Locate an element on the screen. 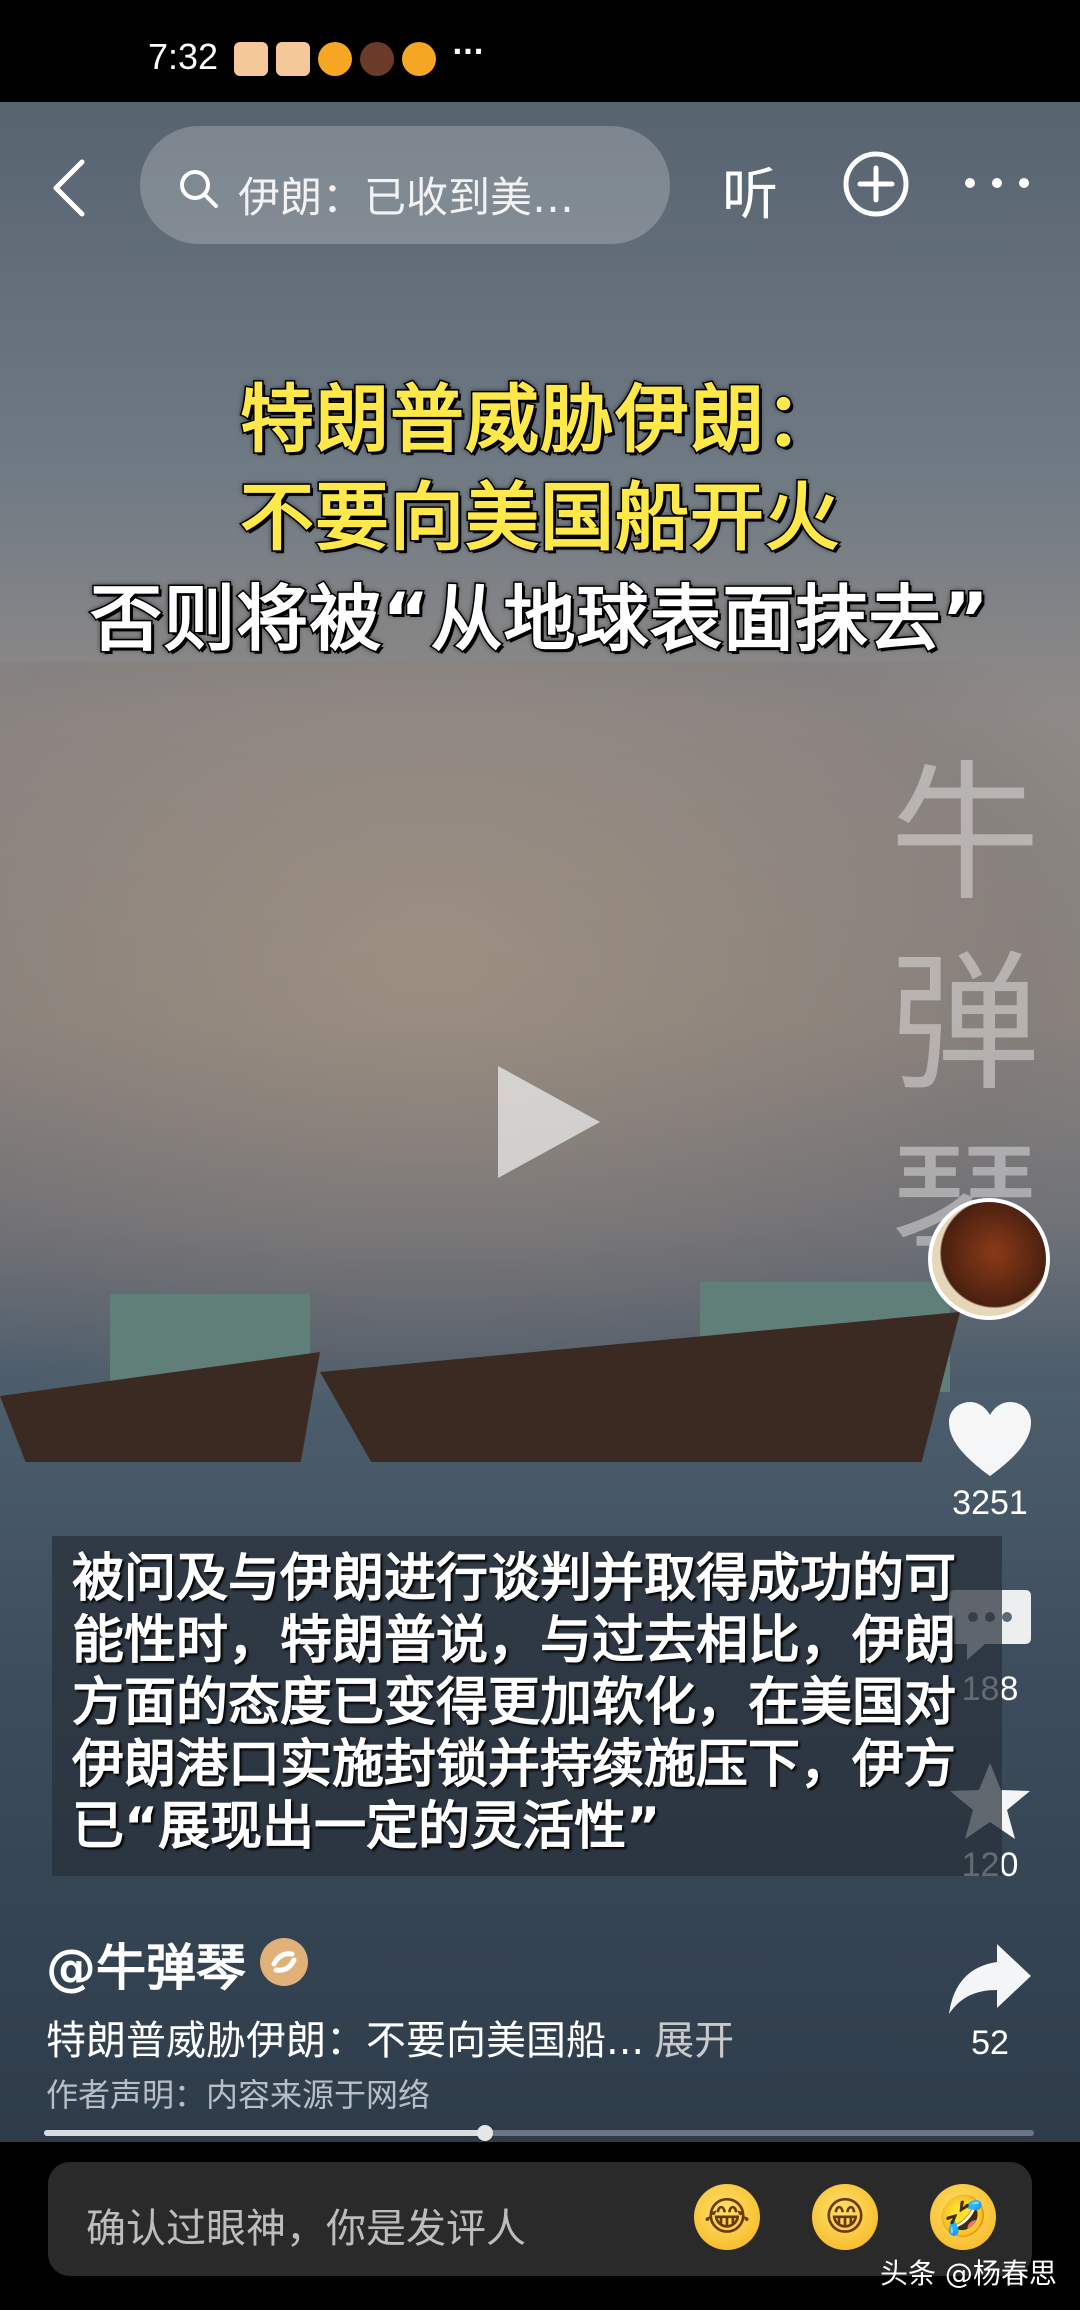 Image resolution: width=1080 pixels, height=2310 pixels. play-icon is located at coordinates (548, 1122).